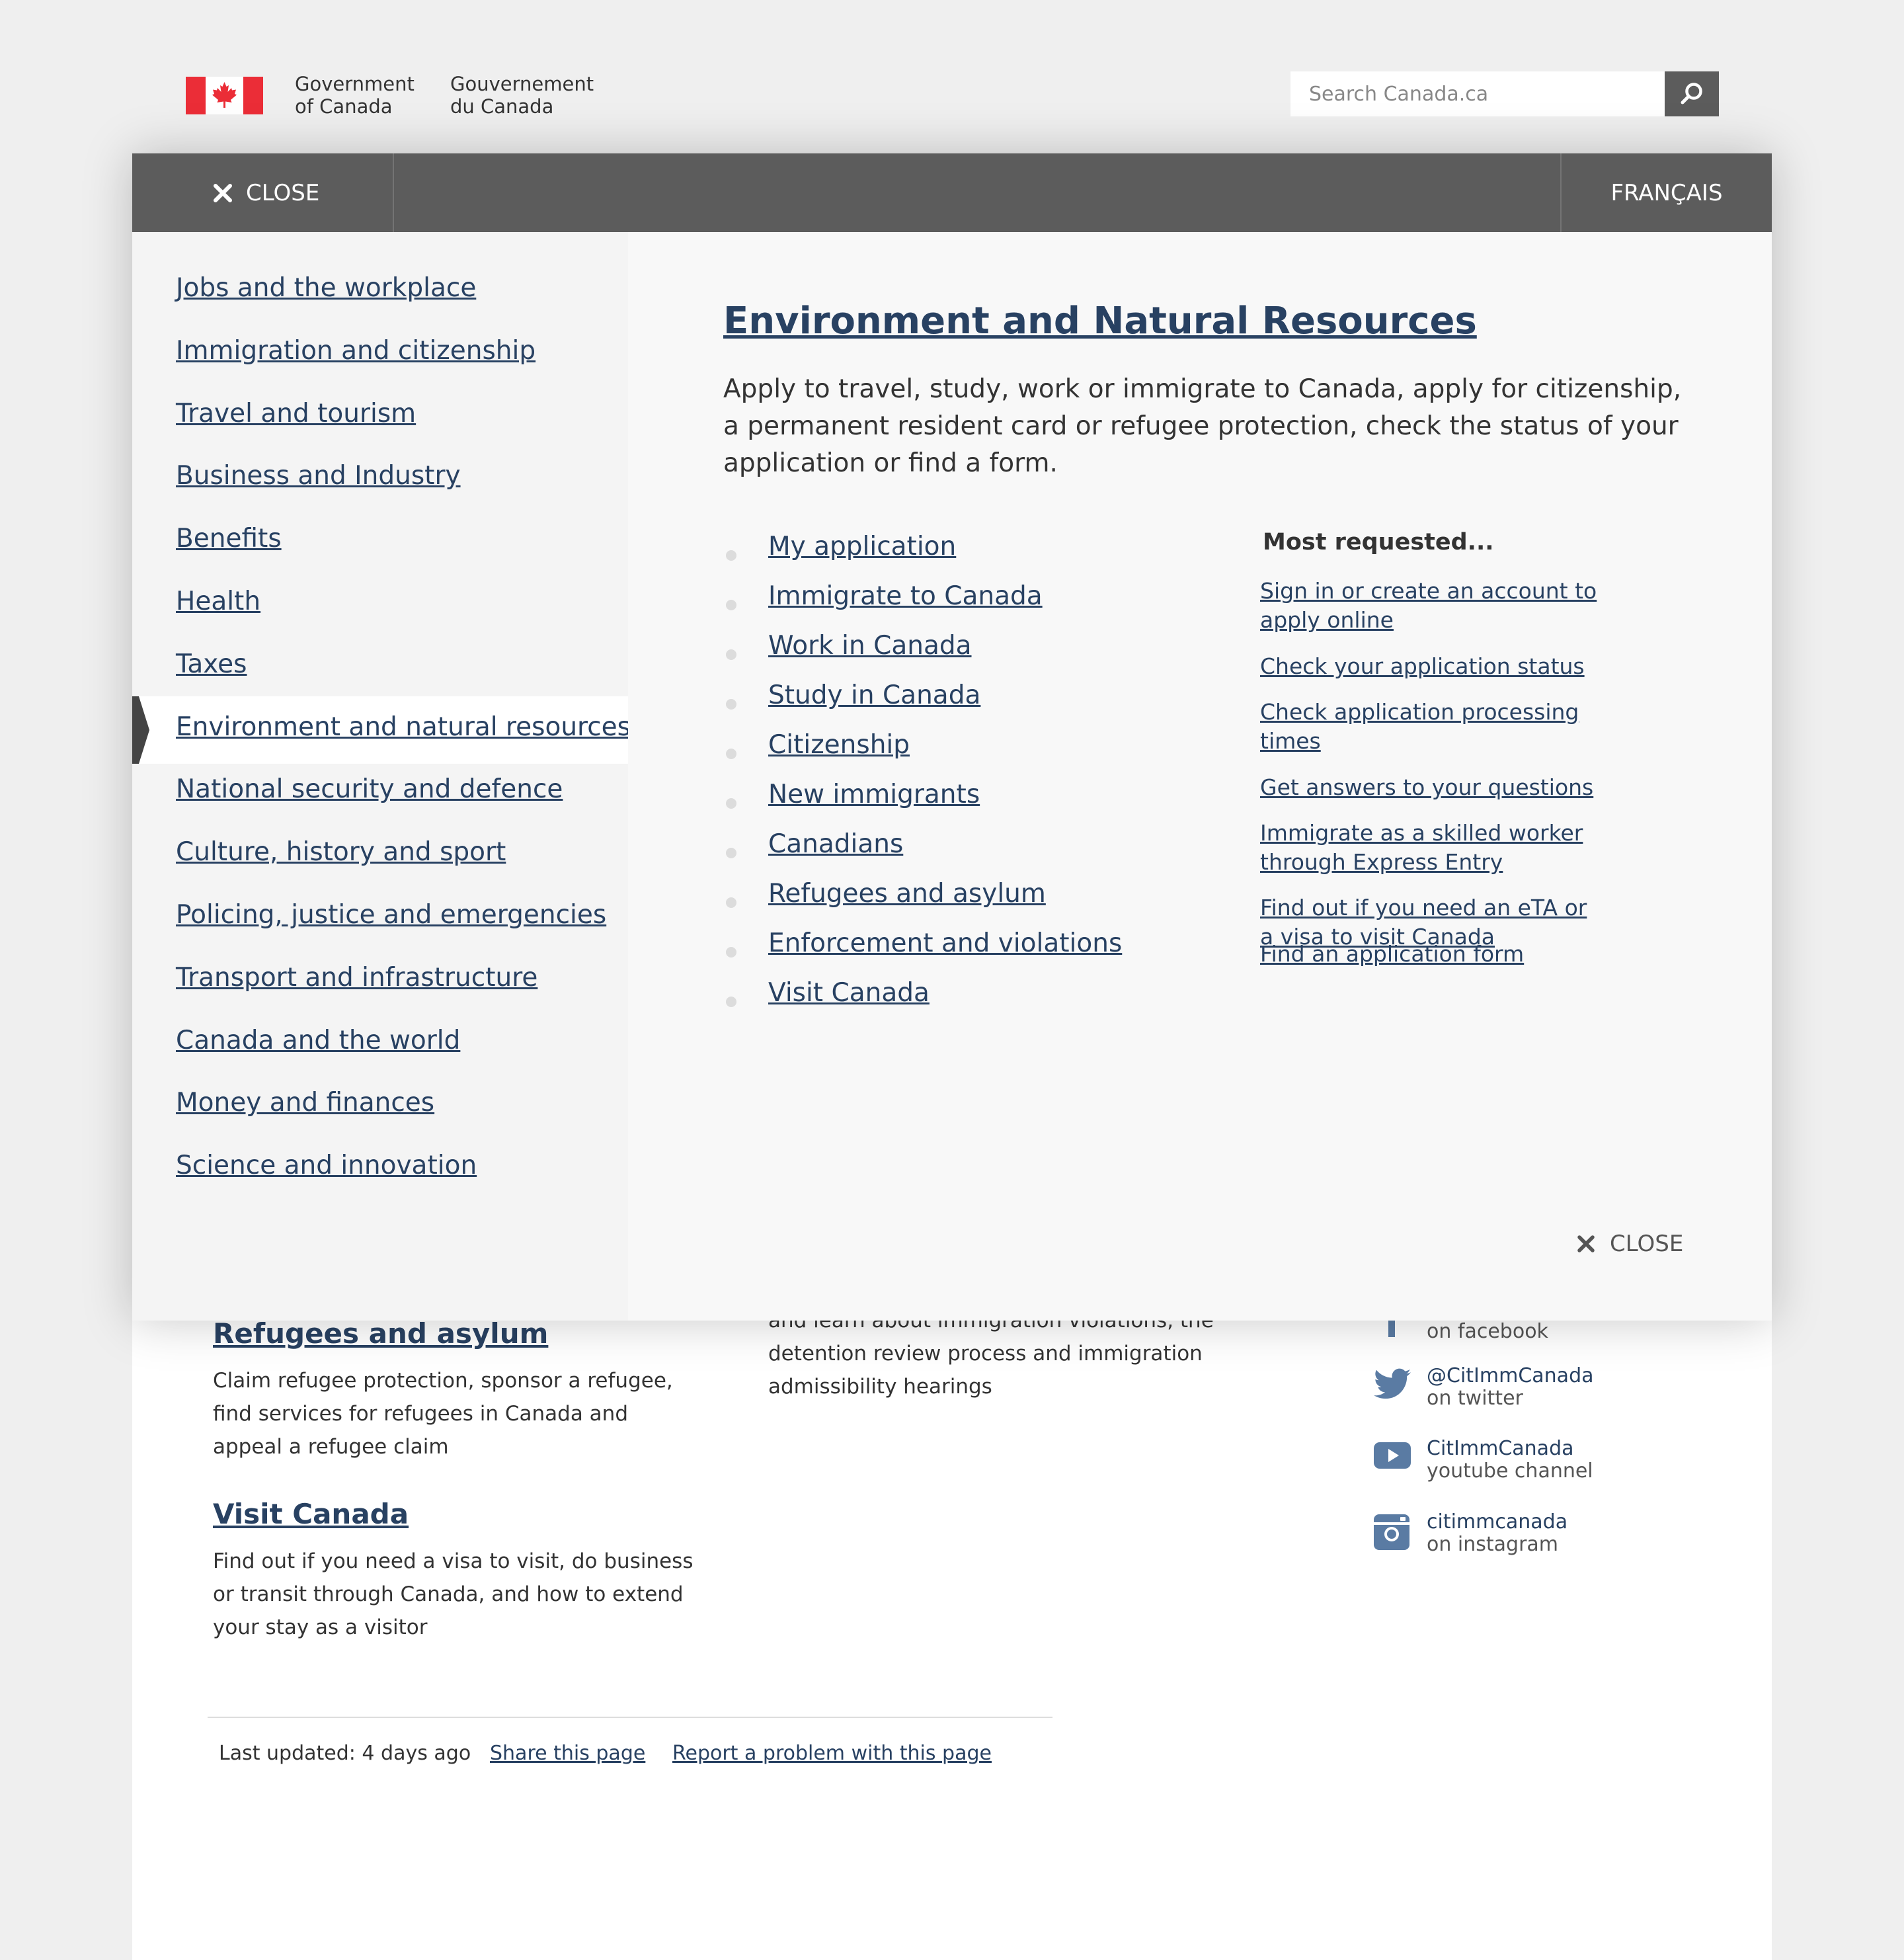  What do you see at coordinates (356, 351) in the screenshot?
I see `menu-item-immigration: Immigration and citizenship` at bounding box center [356, 351].